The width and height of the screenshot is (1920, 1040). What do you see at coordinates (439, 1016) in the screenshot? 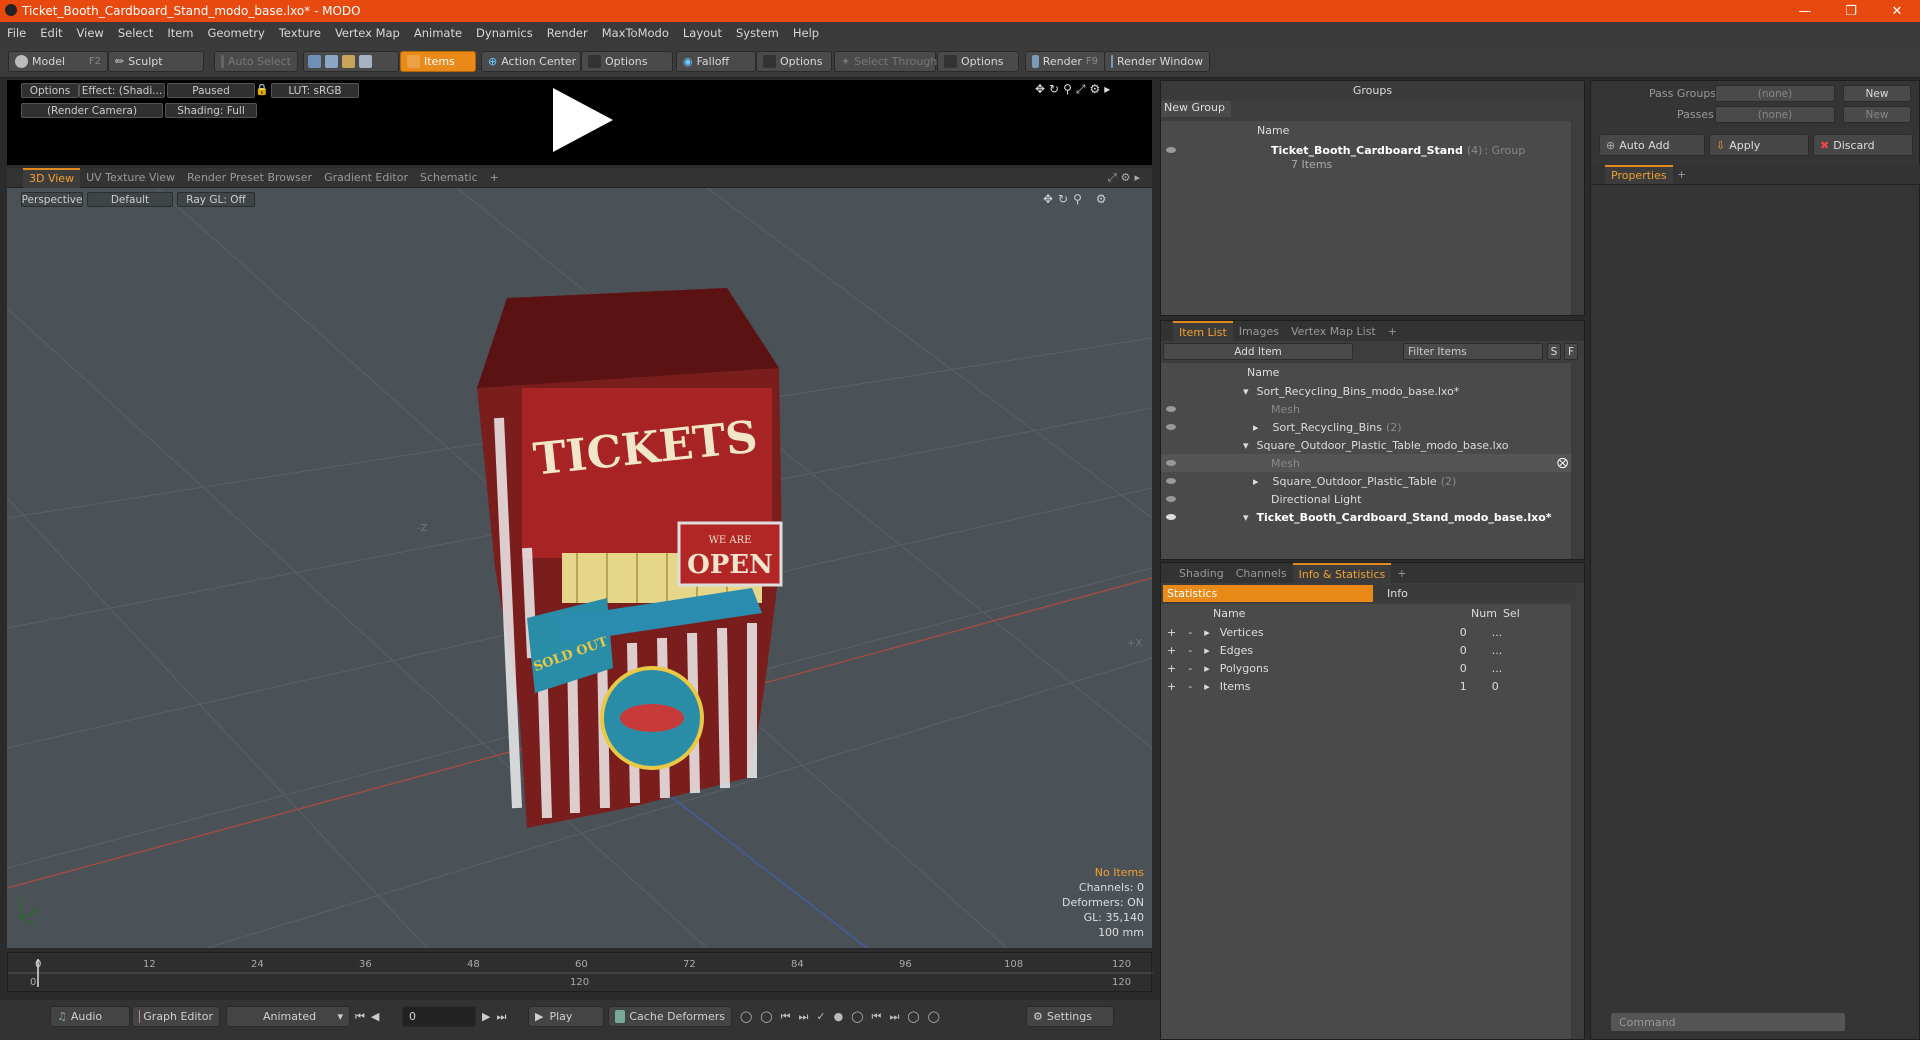
I see `frame-input: 0` at bounding box center [439, 1016].